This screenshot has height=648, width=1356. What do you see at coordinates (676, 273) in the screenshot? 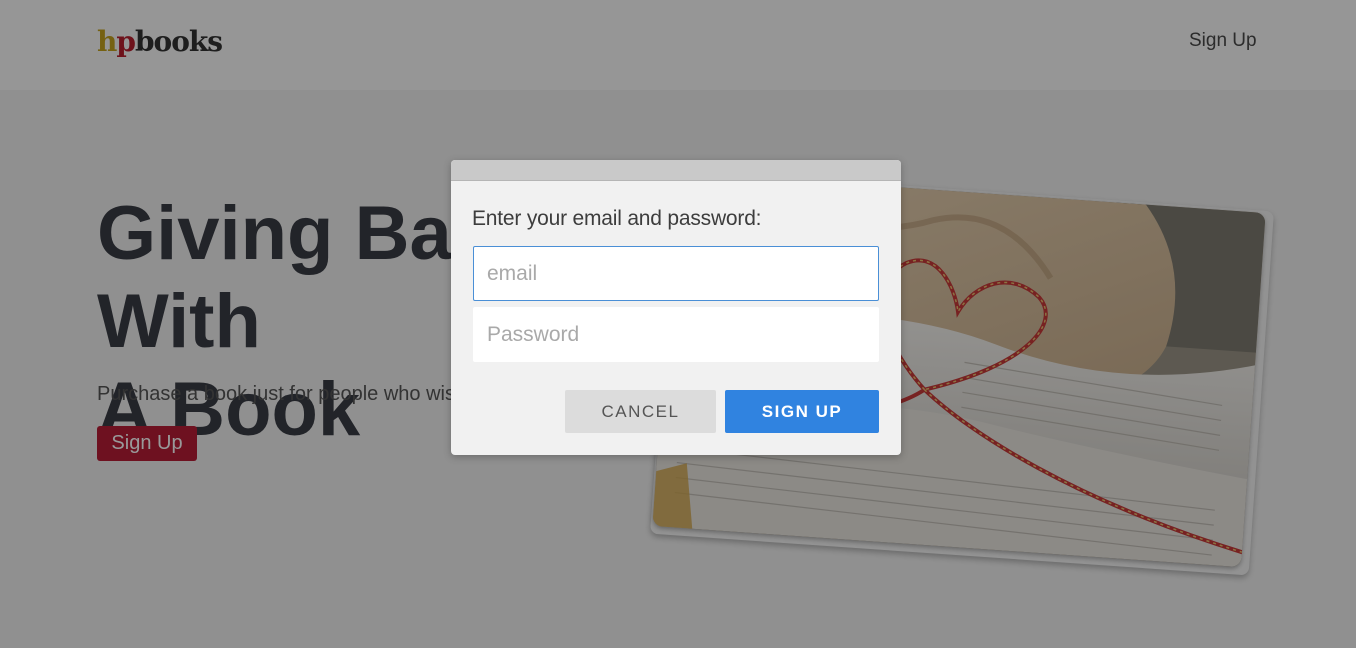
I see `email-field` at bounding box center [676, 273].